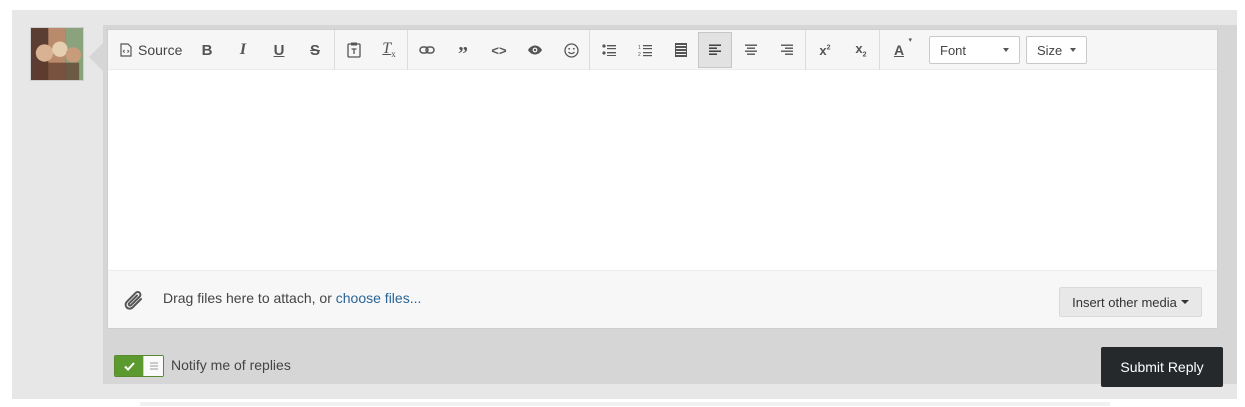 The width and height of the screenshot is (1245, 407). I want to click on link-button, so click(427, 50).